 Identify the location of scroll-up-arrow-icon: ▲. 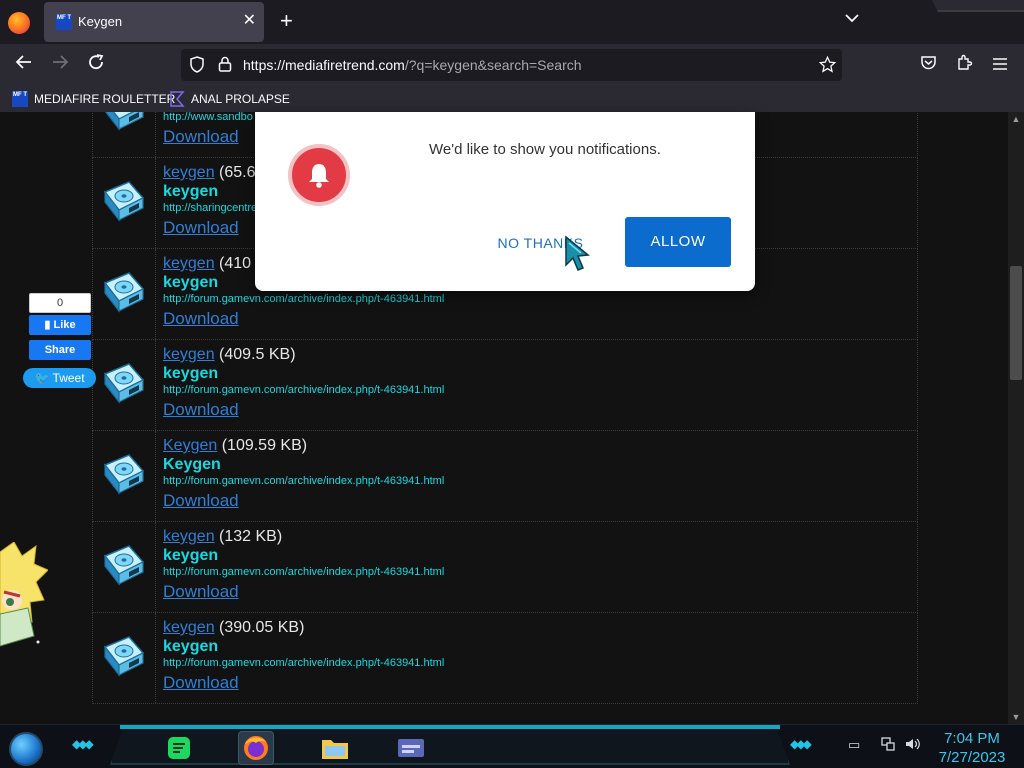
(1016, 119).